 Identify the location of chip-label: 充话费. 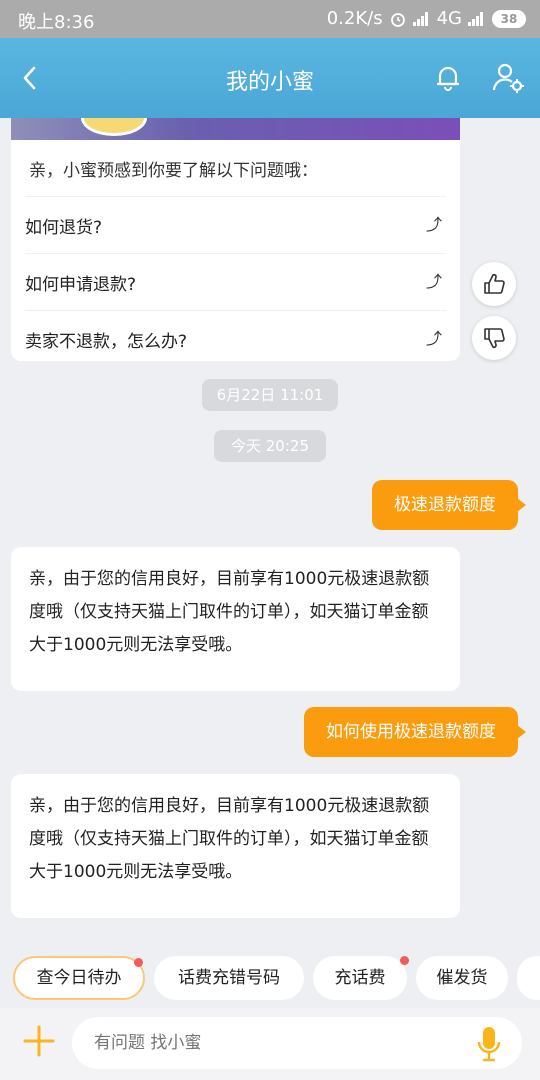
(360, 978).